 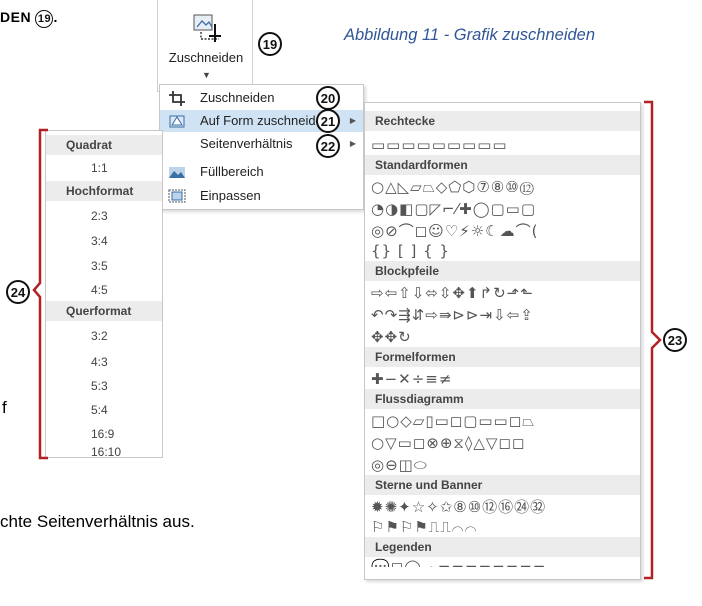 What do you see at coordinates (270, 44) in the screenshot?
I see `marker-19-large: 19` at bounding box center [270, 44].